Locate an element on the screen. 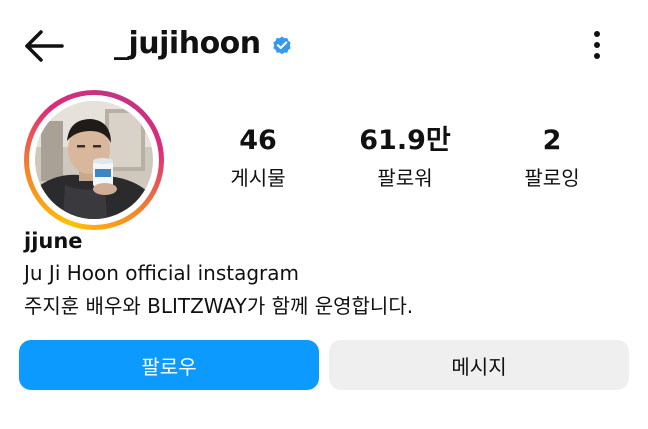  avatar is located at coordinates (94, 160).